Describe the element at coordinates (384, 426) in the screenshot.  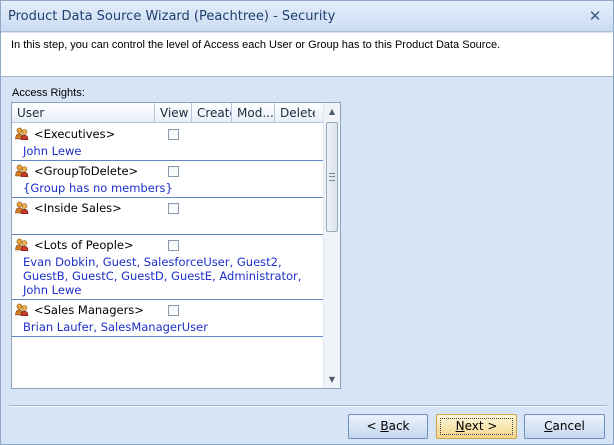
I see `back-button-mnemonic: B` at that location.